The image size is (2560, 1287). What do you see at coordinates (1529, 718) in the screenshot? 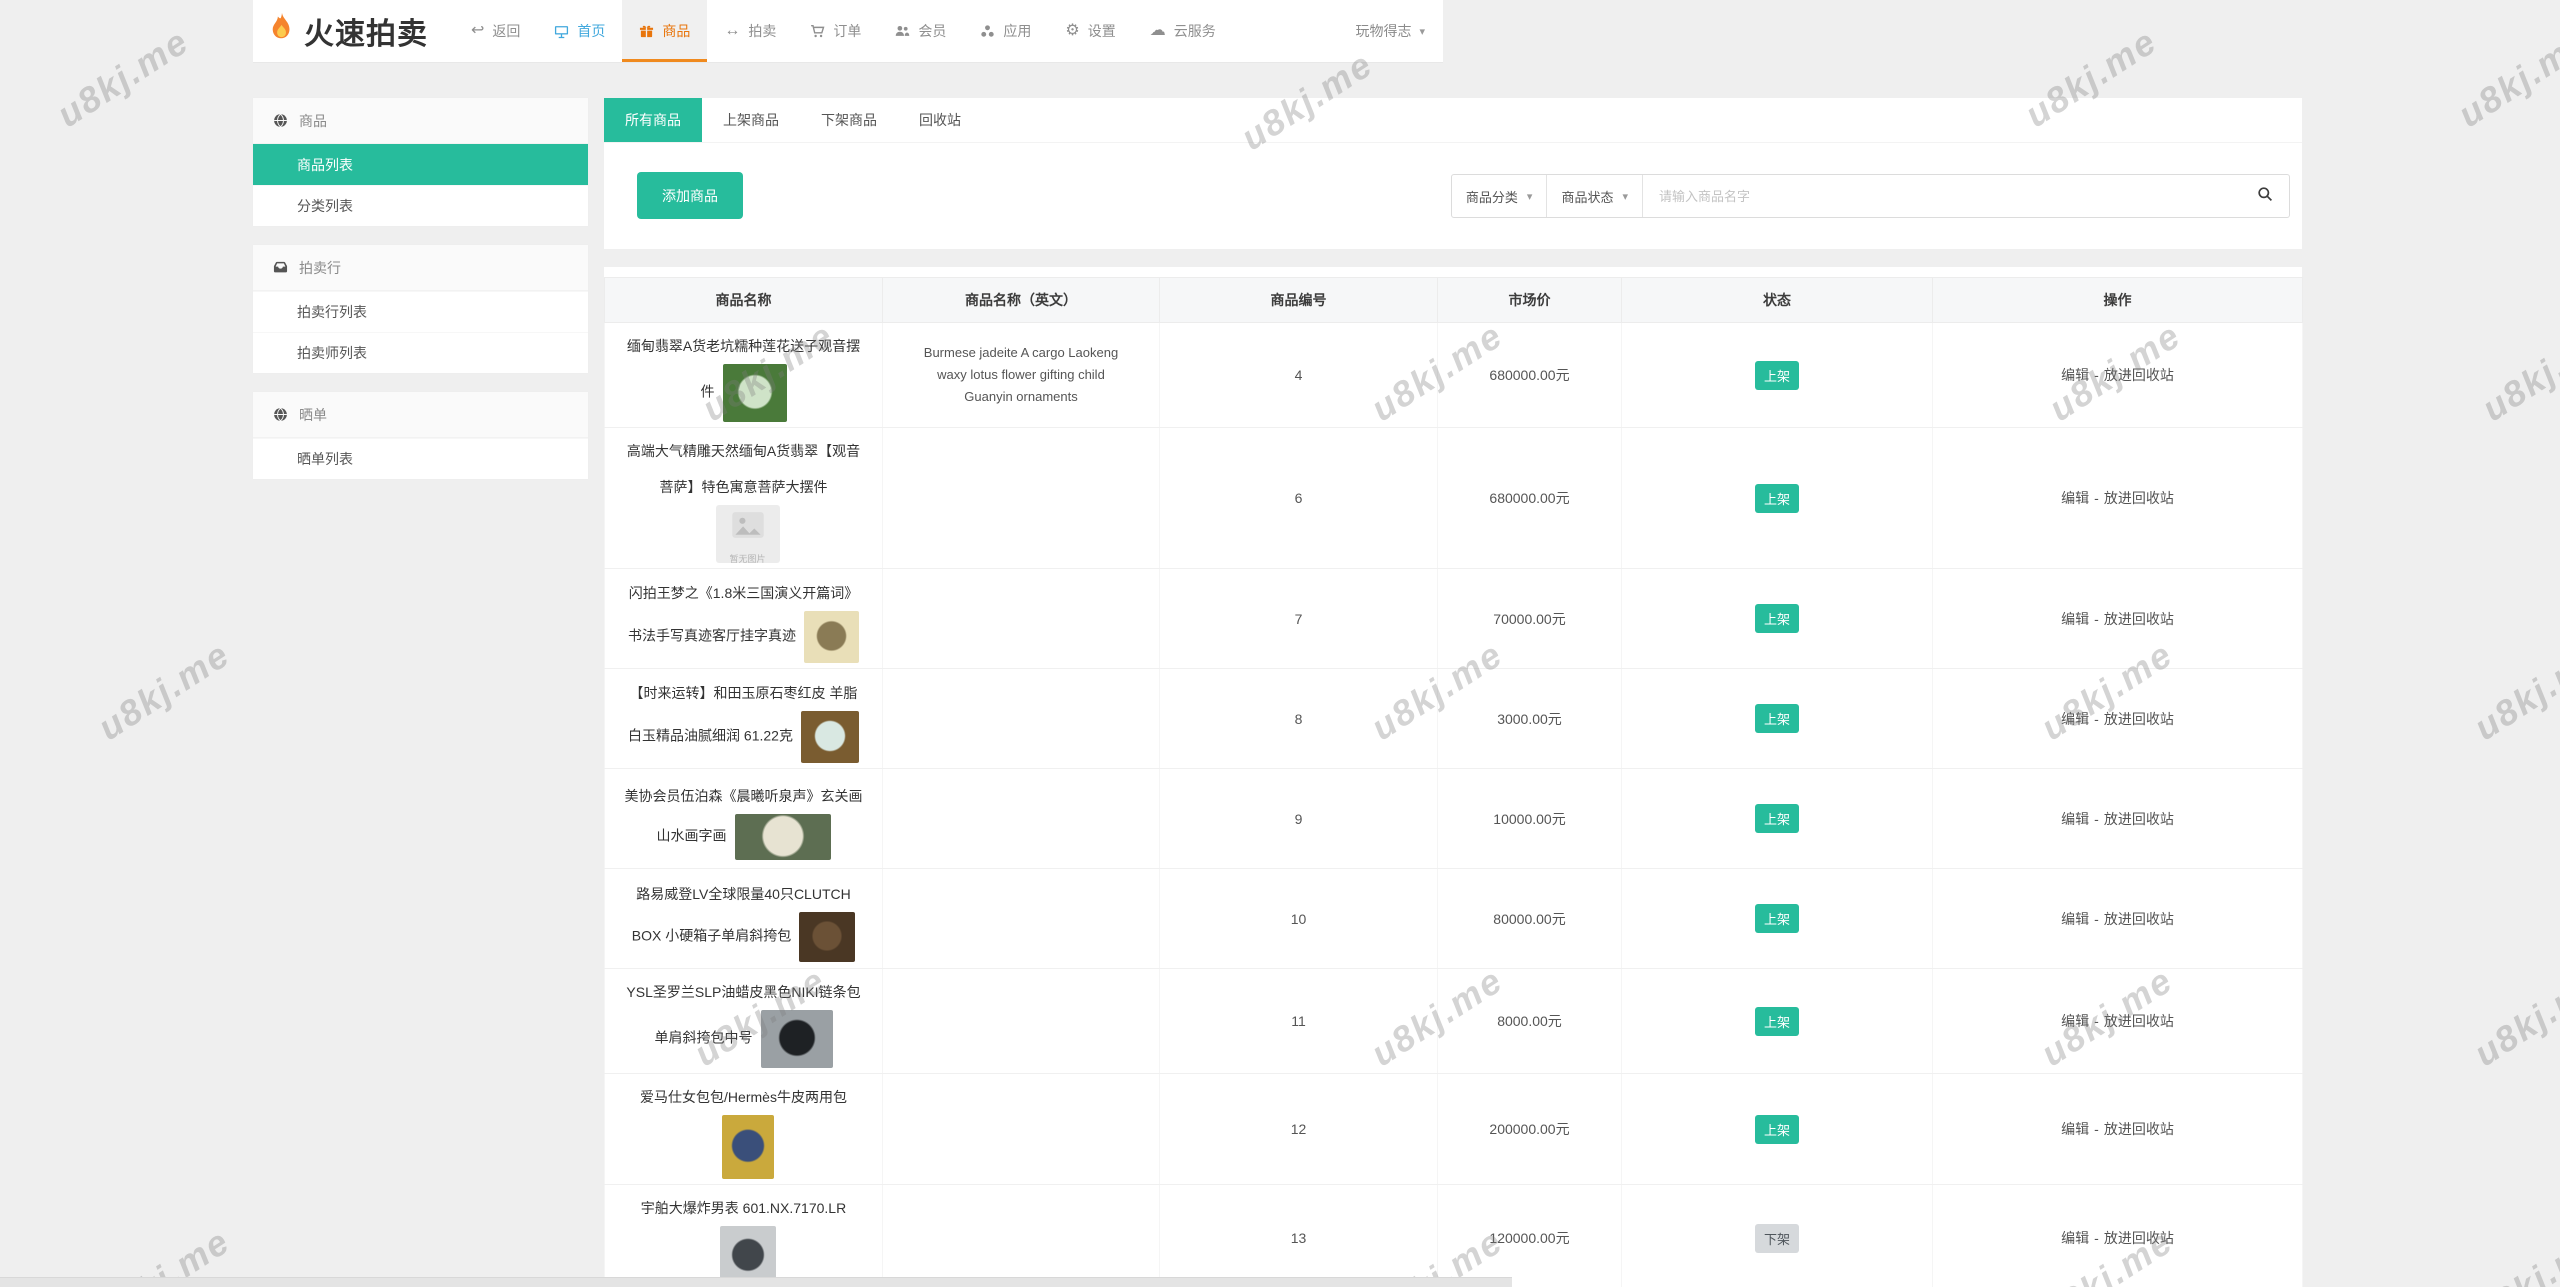
I see `market-price: 3000.00元` at bounding box center [1529, 718].